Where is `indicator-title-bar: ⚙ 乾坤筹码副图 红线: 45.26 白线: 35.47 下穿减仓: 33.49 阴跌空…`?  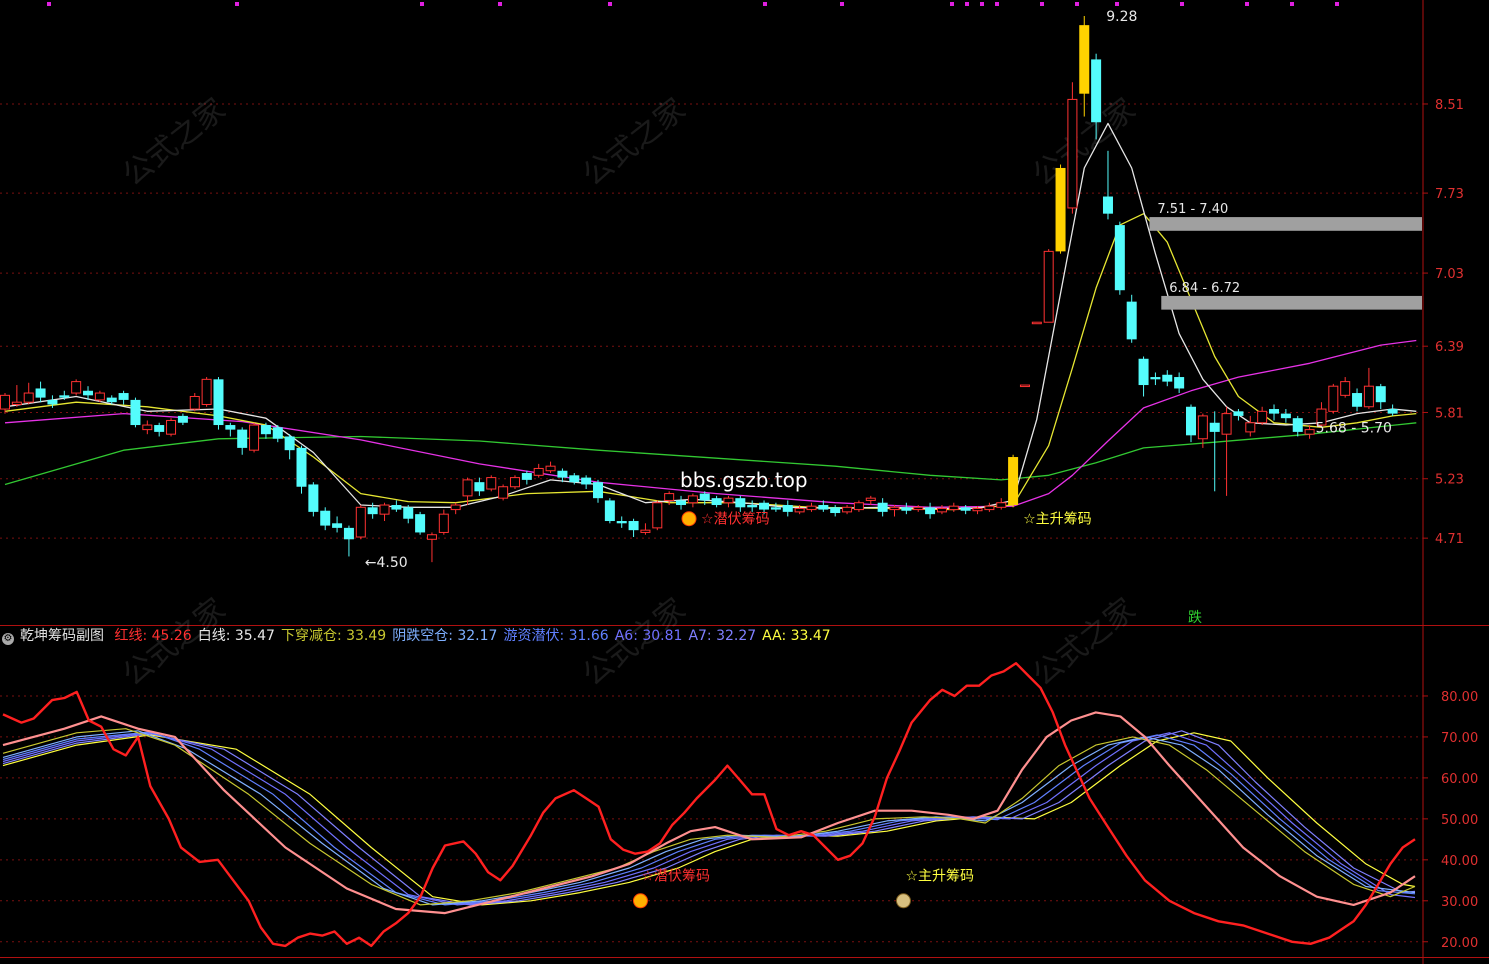
indicator-title-bar: ⚙ 乾坤筹码副图 红线: 45.26 白线: 35.47 下穿减仓: 33.49 阴跌空… is located at coordinates (421, 636).